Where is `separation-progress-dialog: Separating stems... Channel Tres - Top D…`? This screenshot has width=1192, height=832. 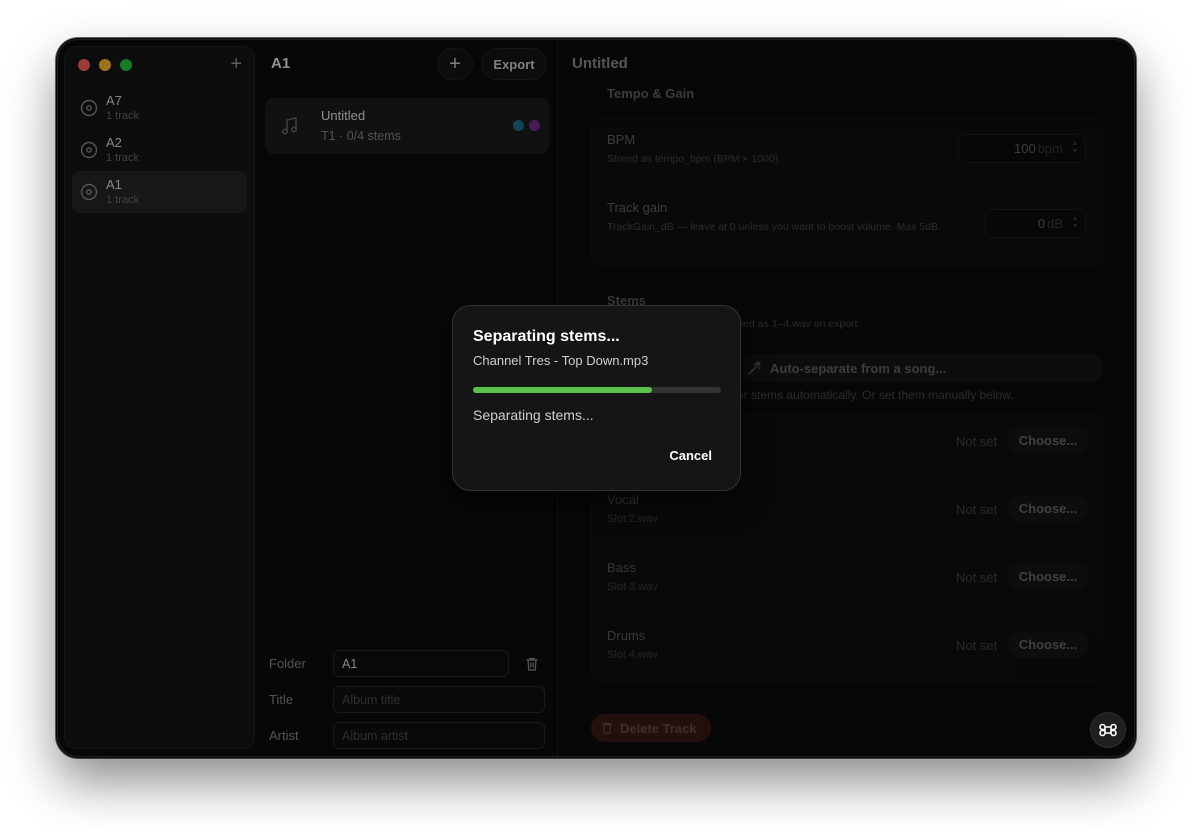
separation-progress-dialog: Separating stems... Channel Tres - Top D… is located at coordinates (596, 398).